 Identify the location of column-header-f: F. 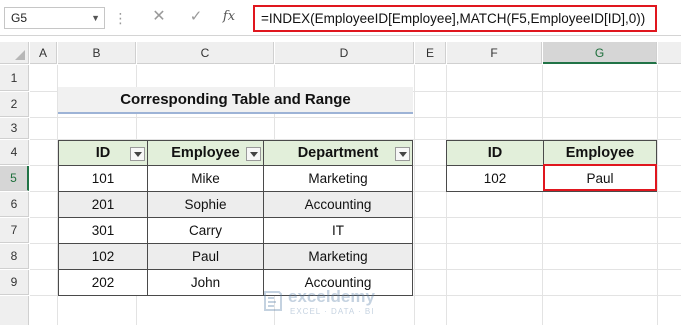
(494, 53).